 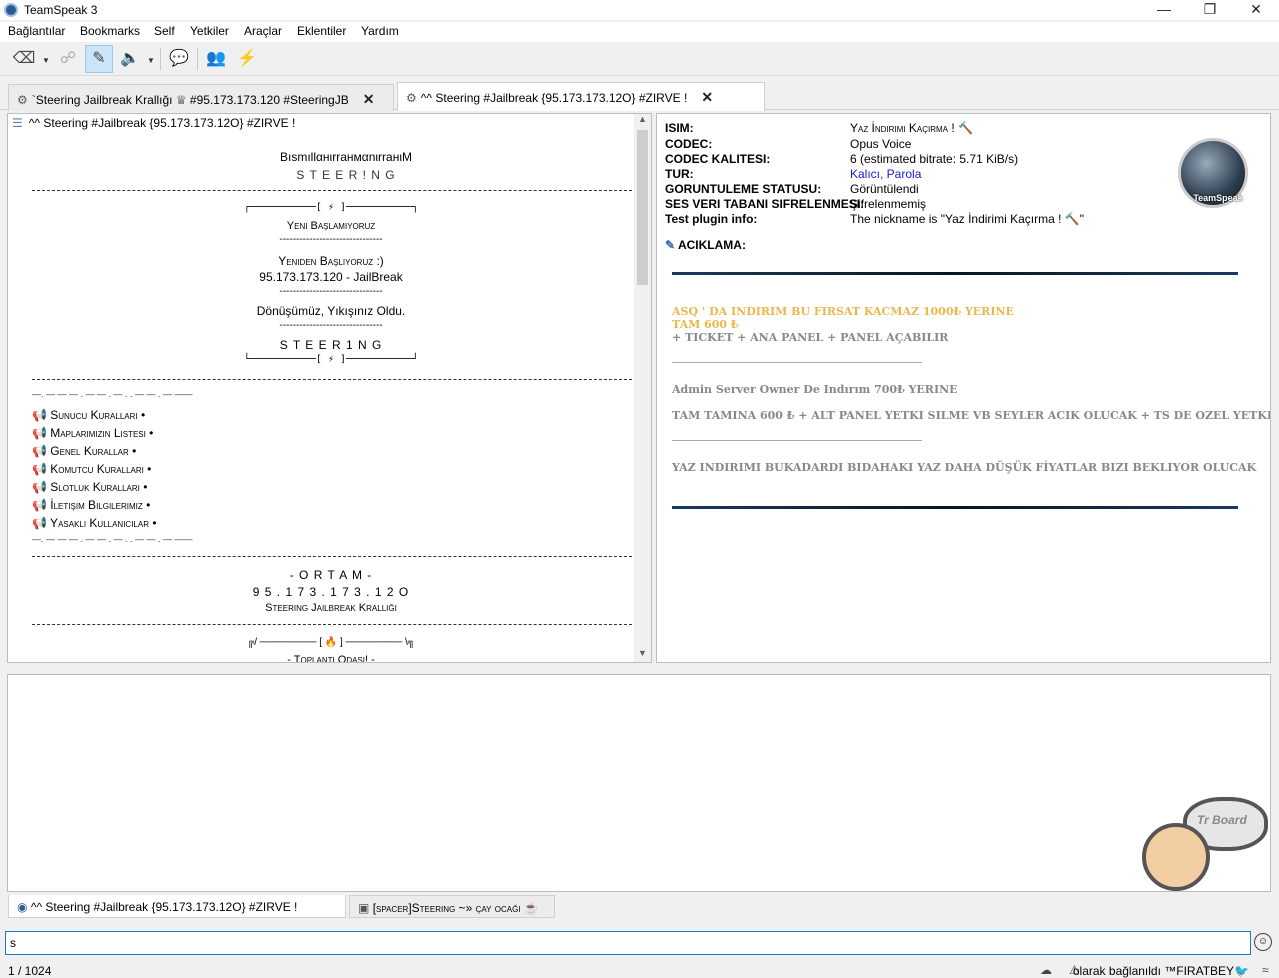 I want to click on menu-yardim: Yardım, so click(x=380, y=31).